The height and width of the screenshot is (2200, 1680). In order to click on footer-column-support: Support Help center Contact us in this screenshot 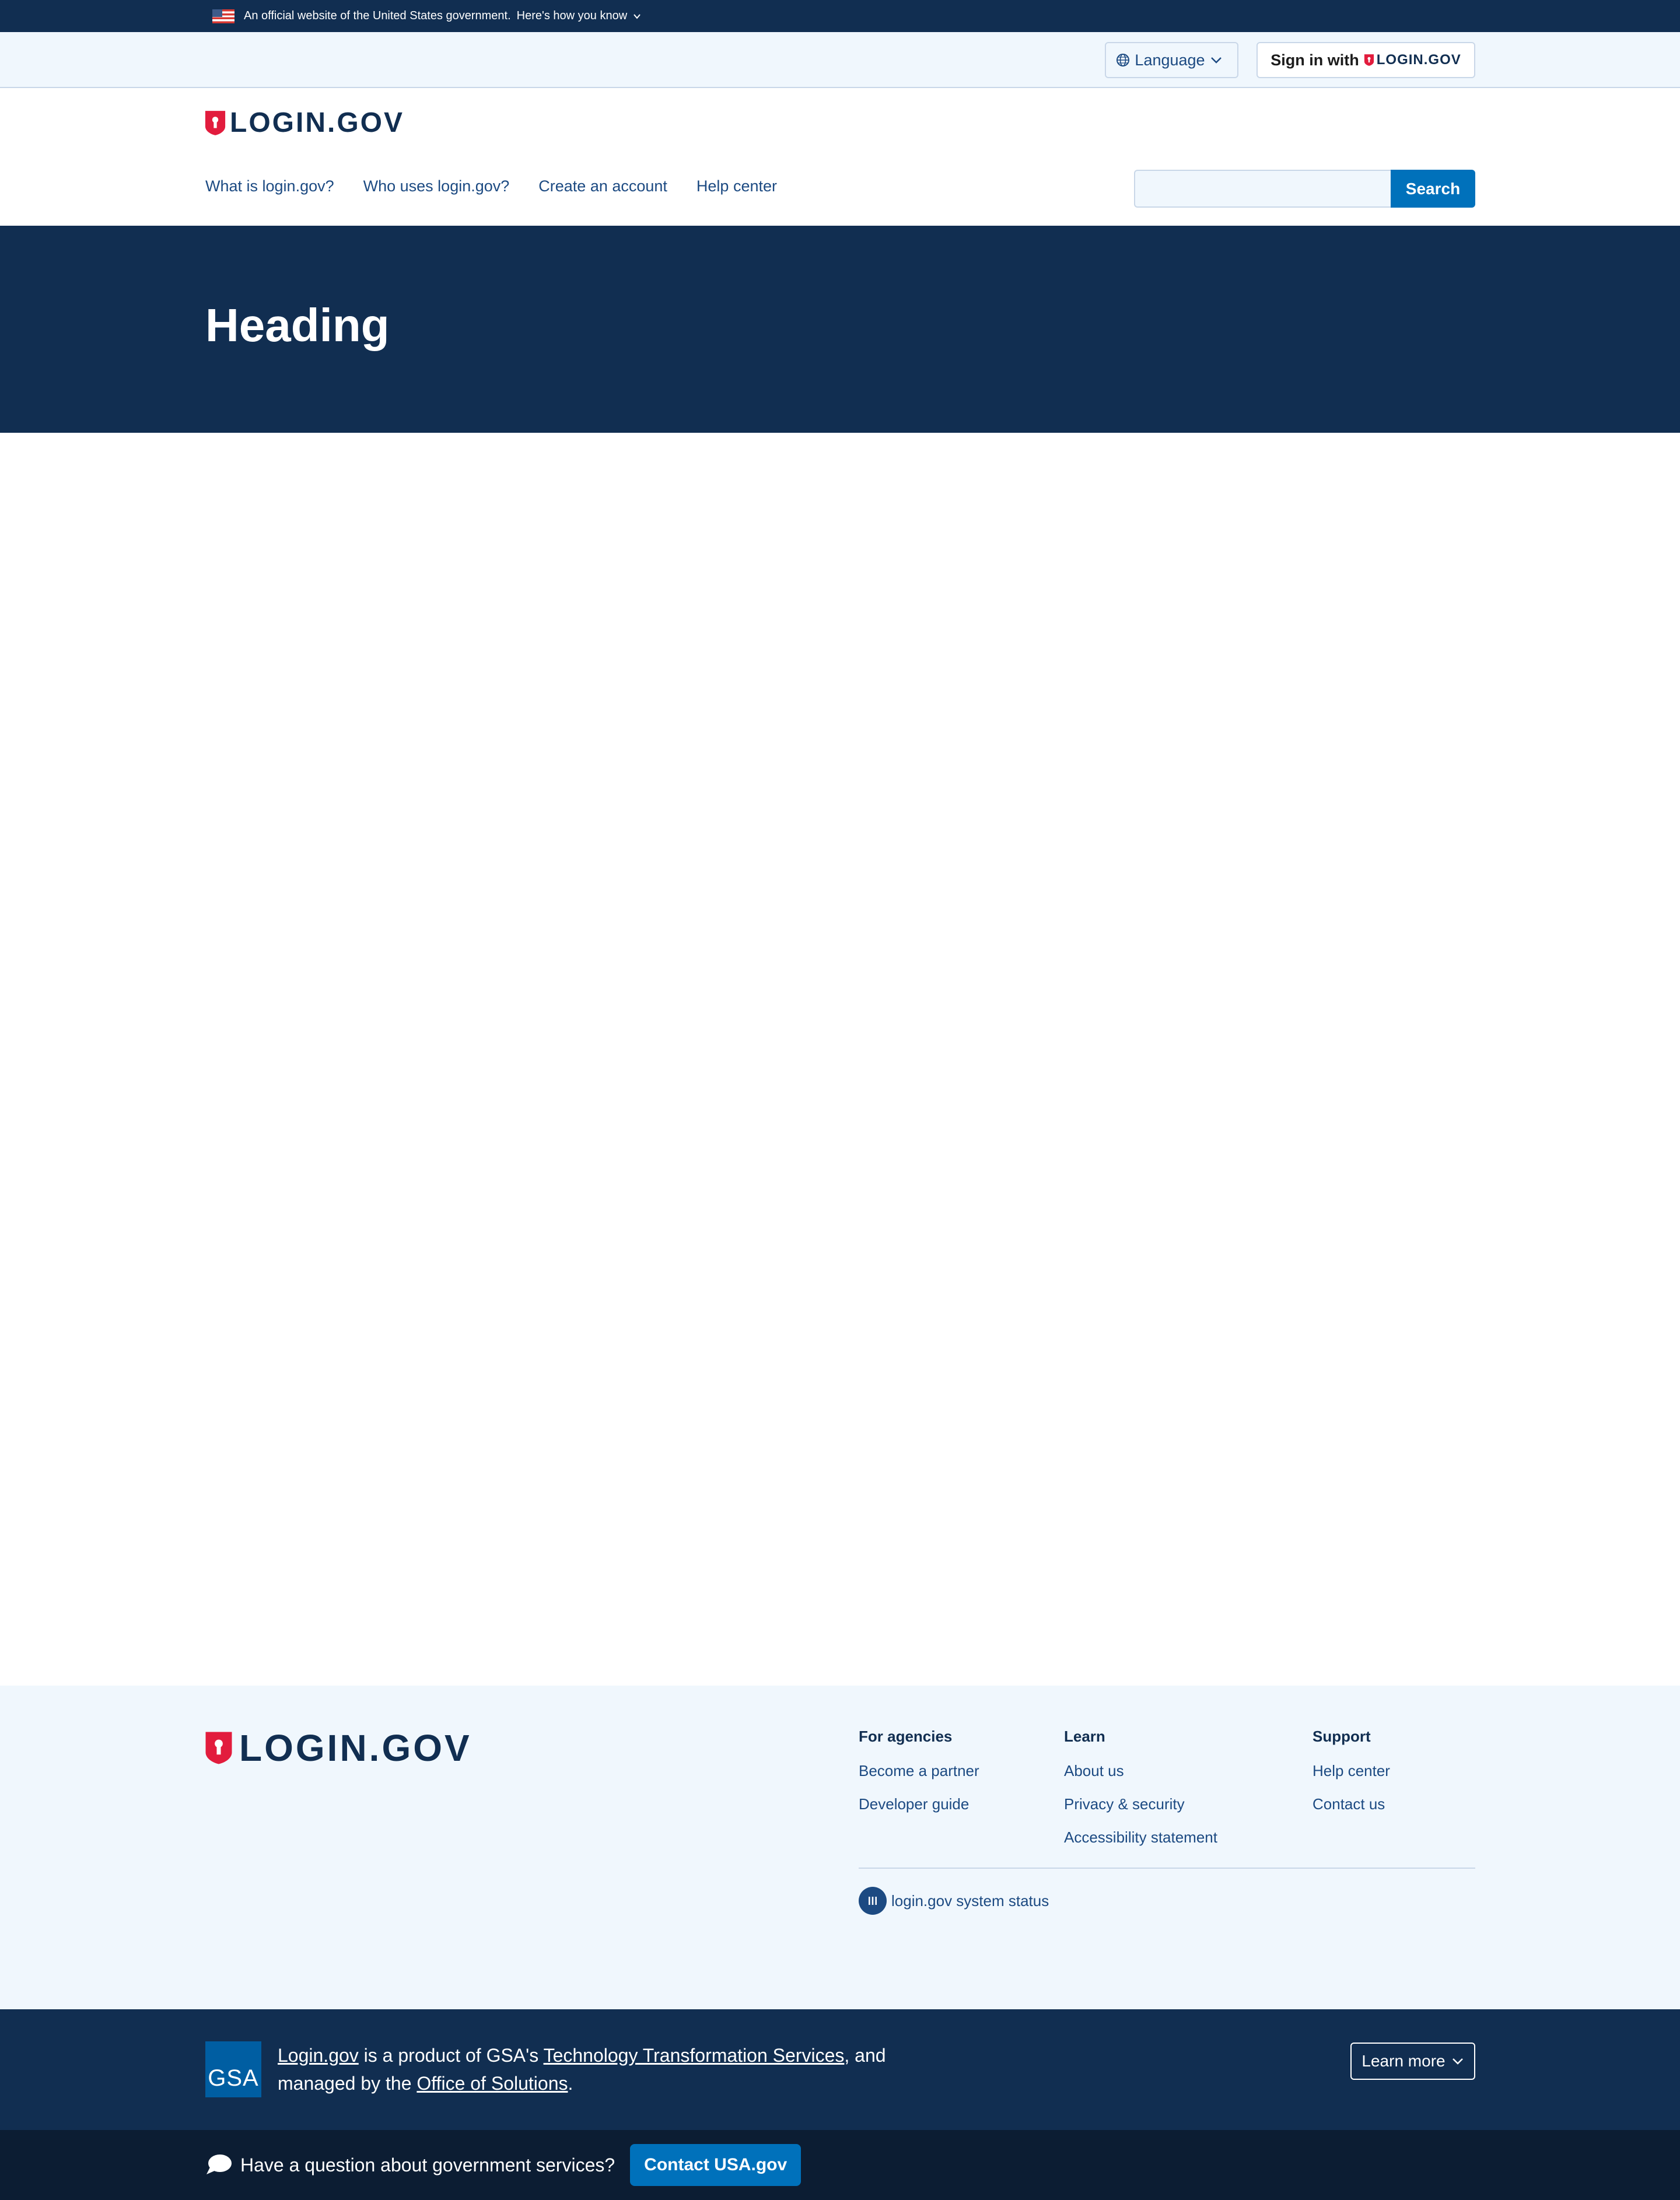, I will do `click(1351, 1778)`.